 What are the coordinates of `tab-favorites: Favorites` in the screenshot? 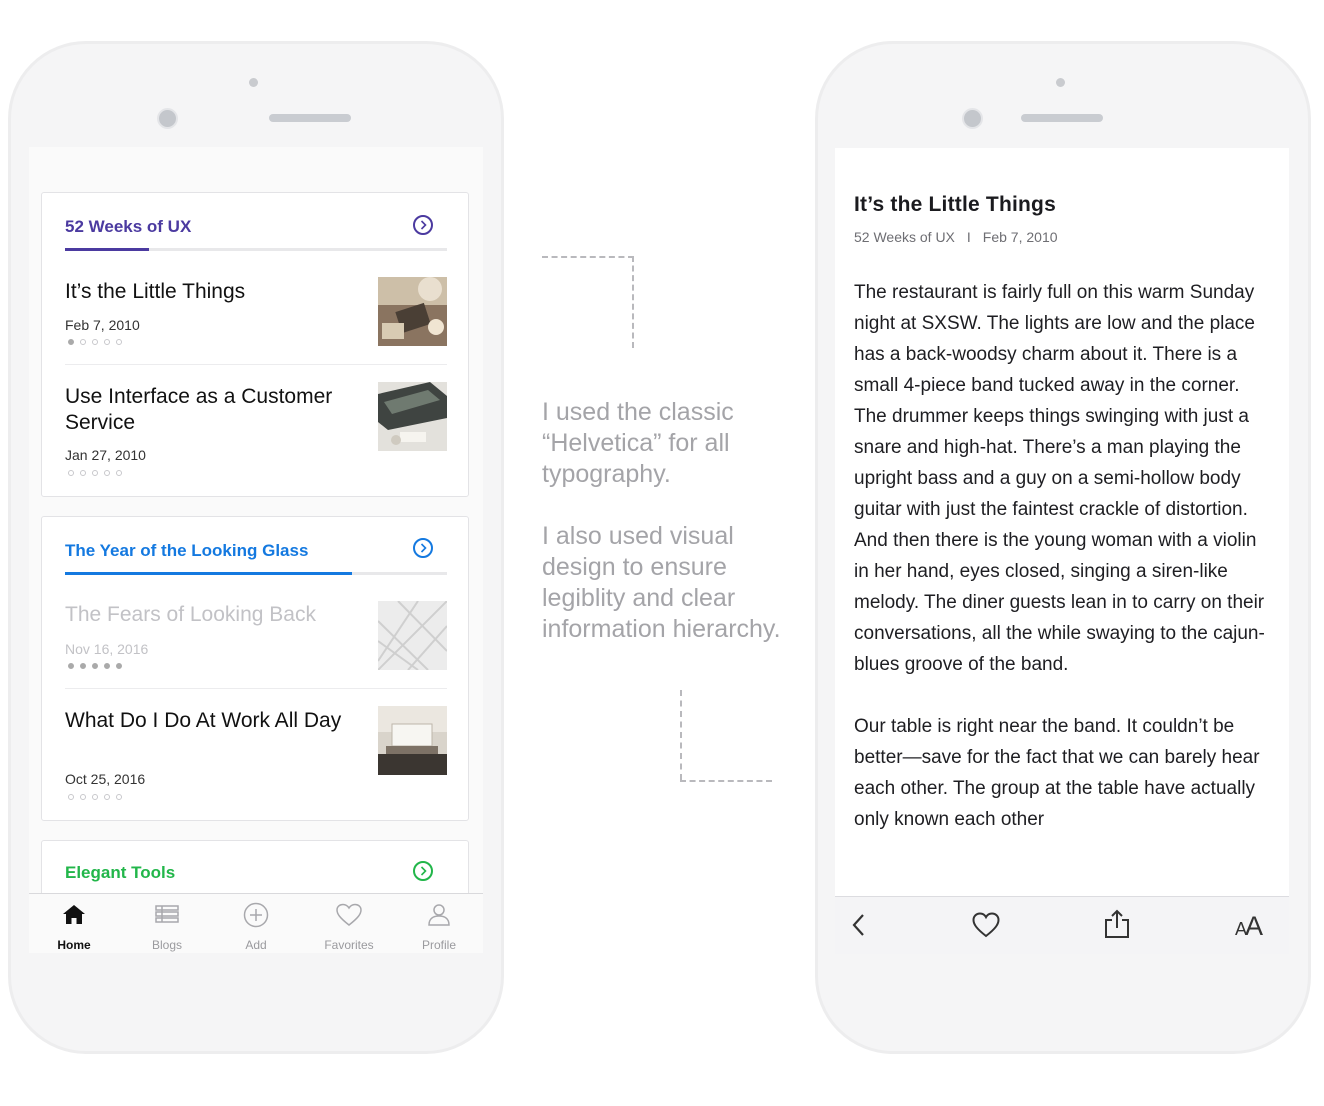 It's located at (349, 923).